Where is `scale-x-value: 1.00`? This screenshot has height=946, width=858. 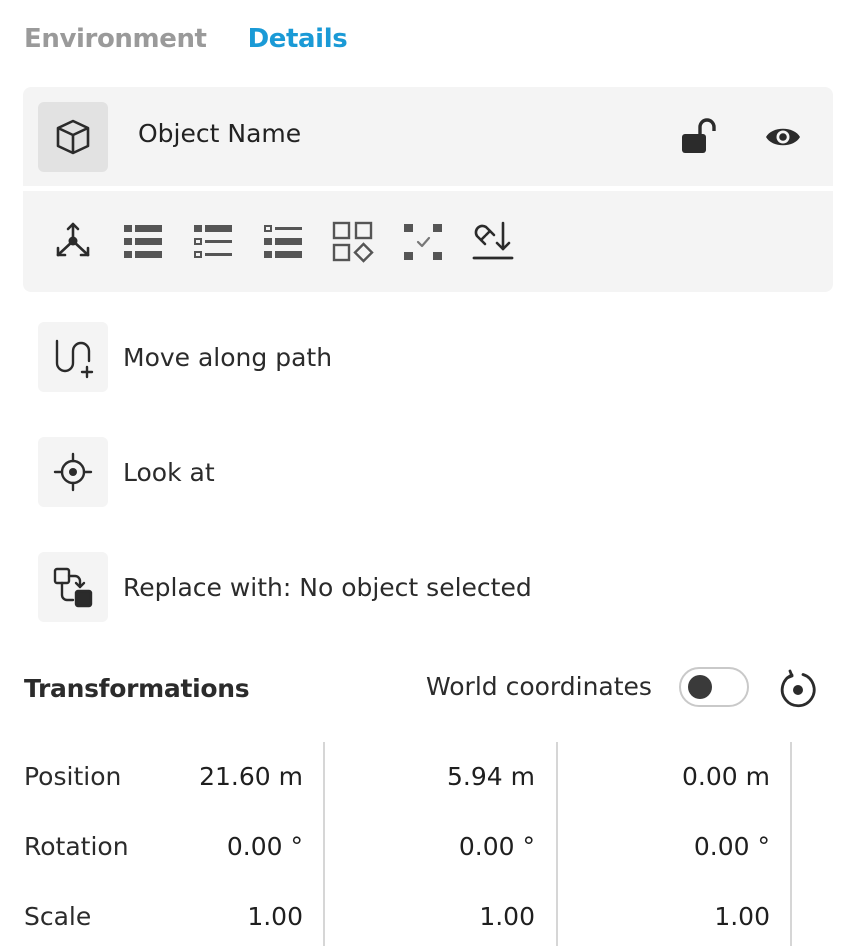
scale-x-value: 1.00 is located at coordinates (203, 916).